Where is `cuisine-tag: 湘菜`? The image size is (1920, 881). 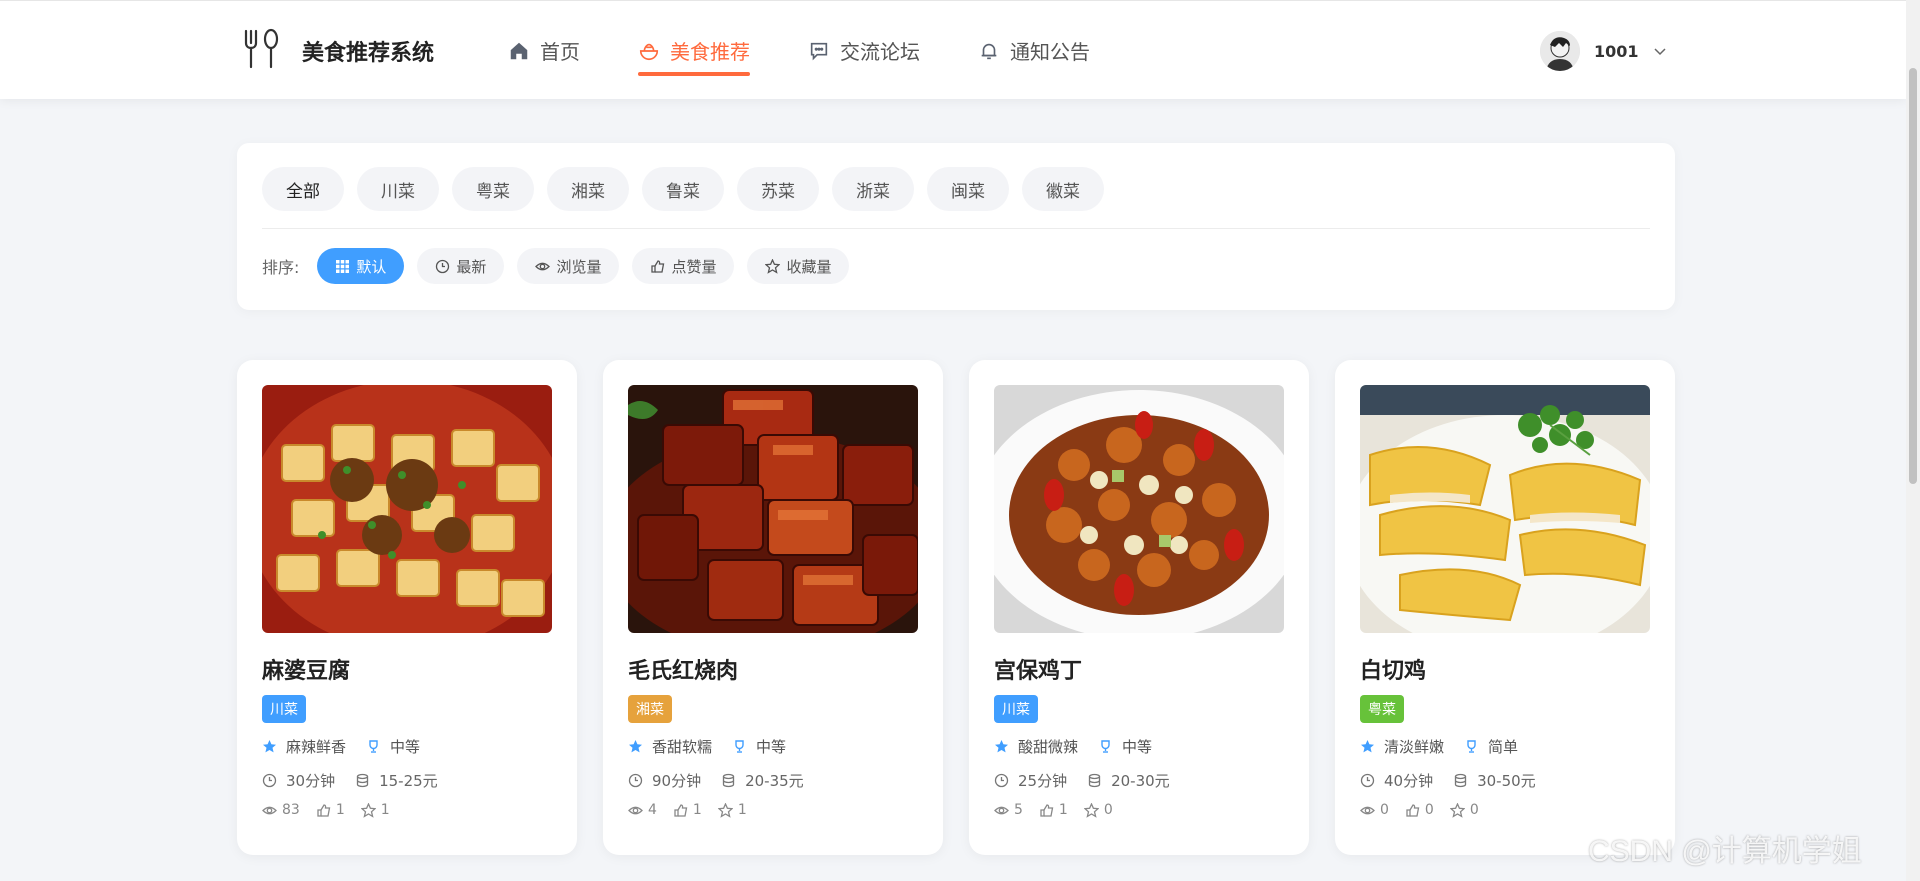 cuisine-tag: 湘菜 is located at coordinates (650, 709).